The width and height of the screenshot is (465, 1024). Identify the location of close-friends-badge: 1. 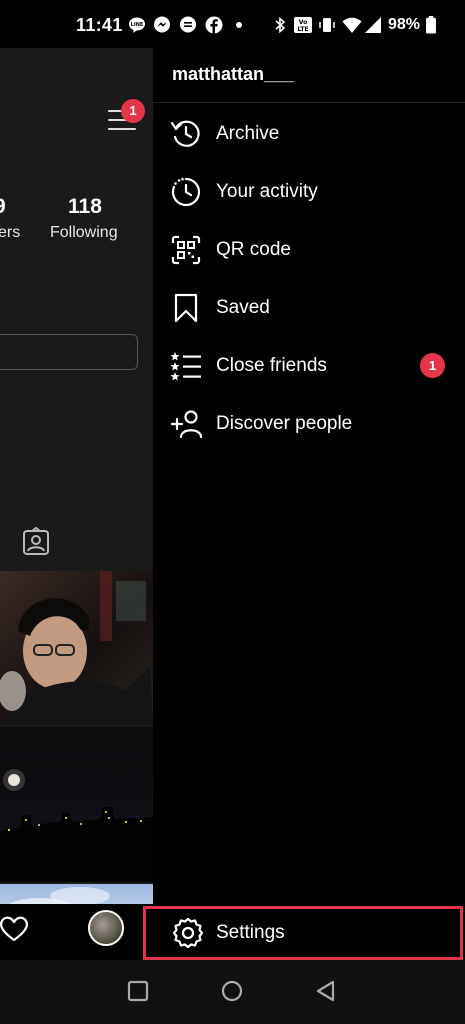
(432, 365).